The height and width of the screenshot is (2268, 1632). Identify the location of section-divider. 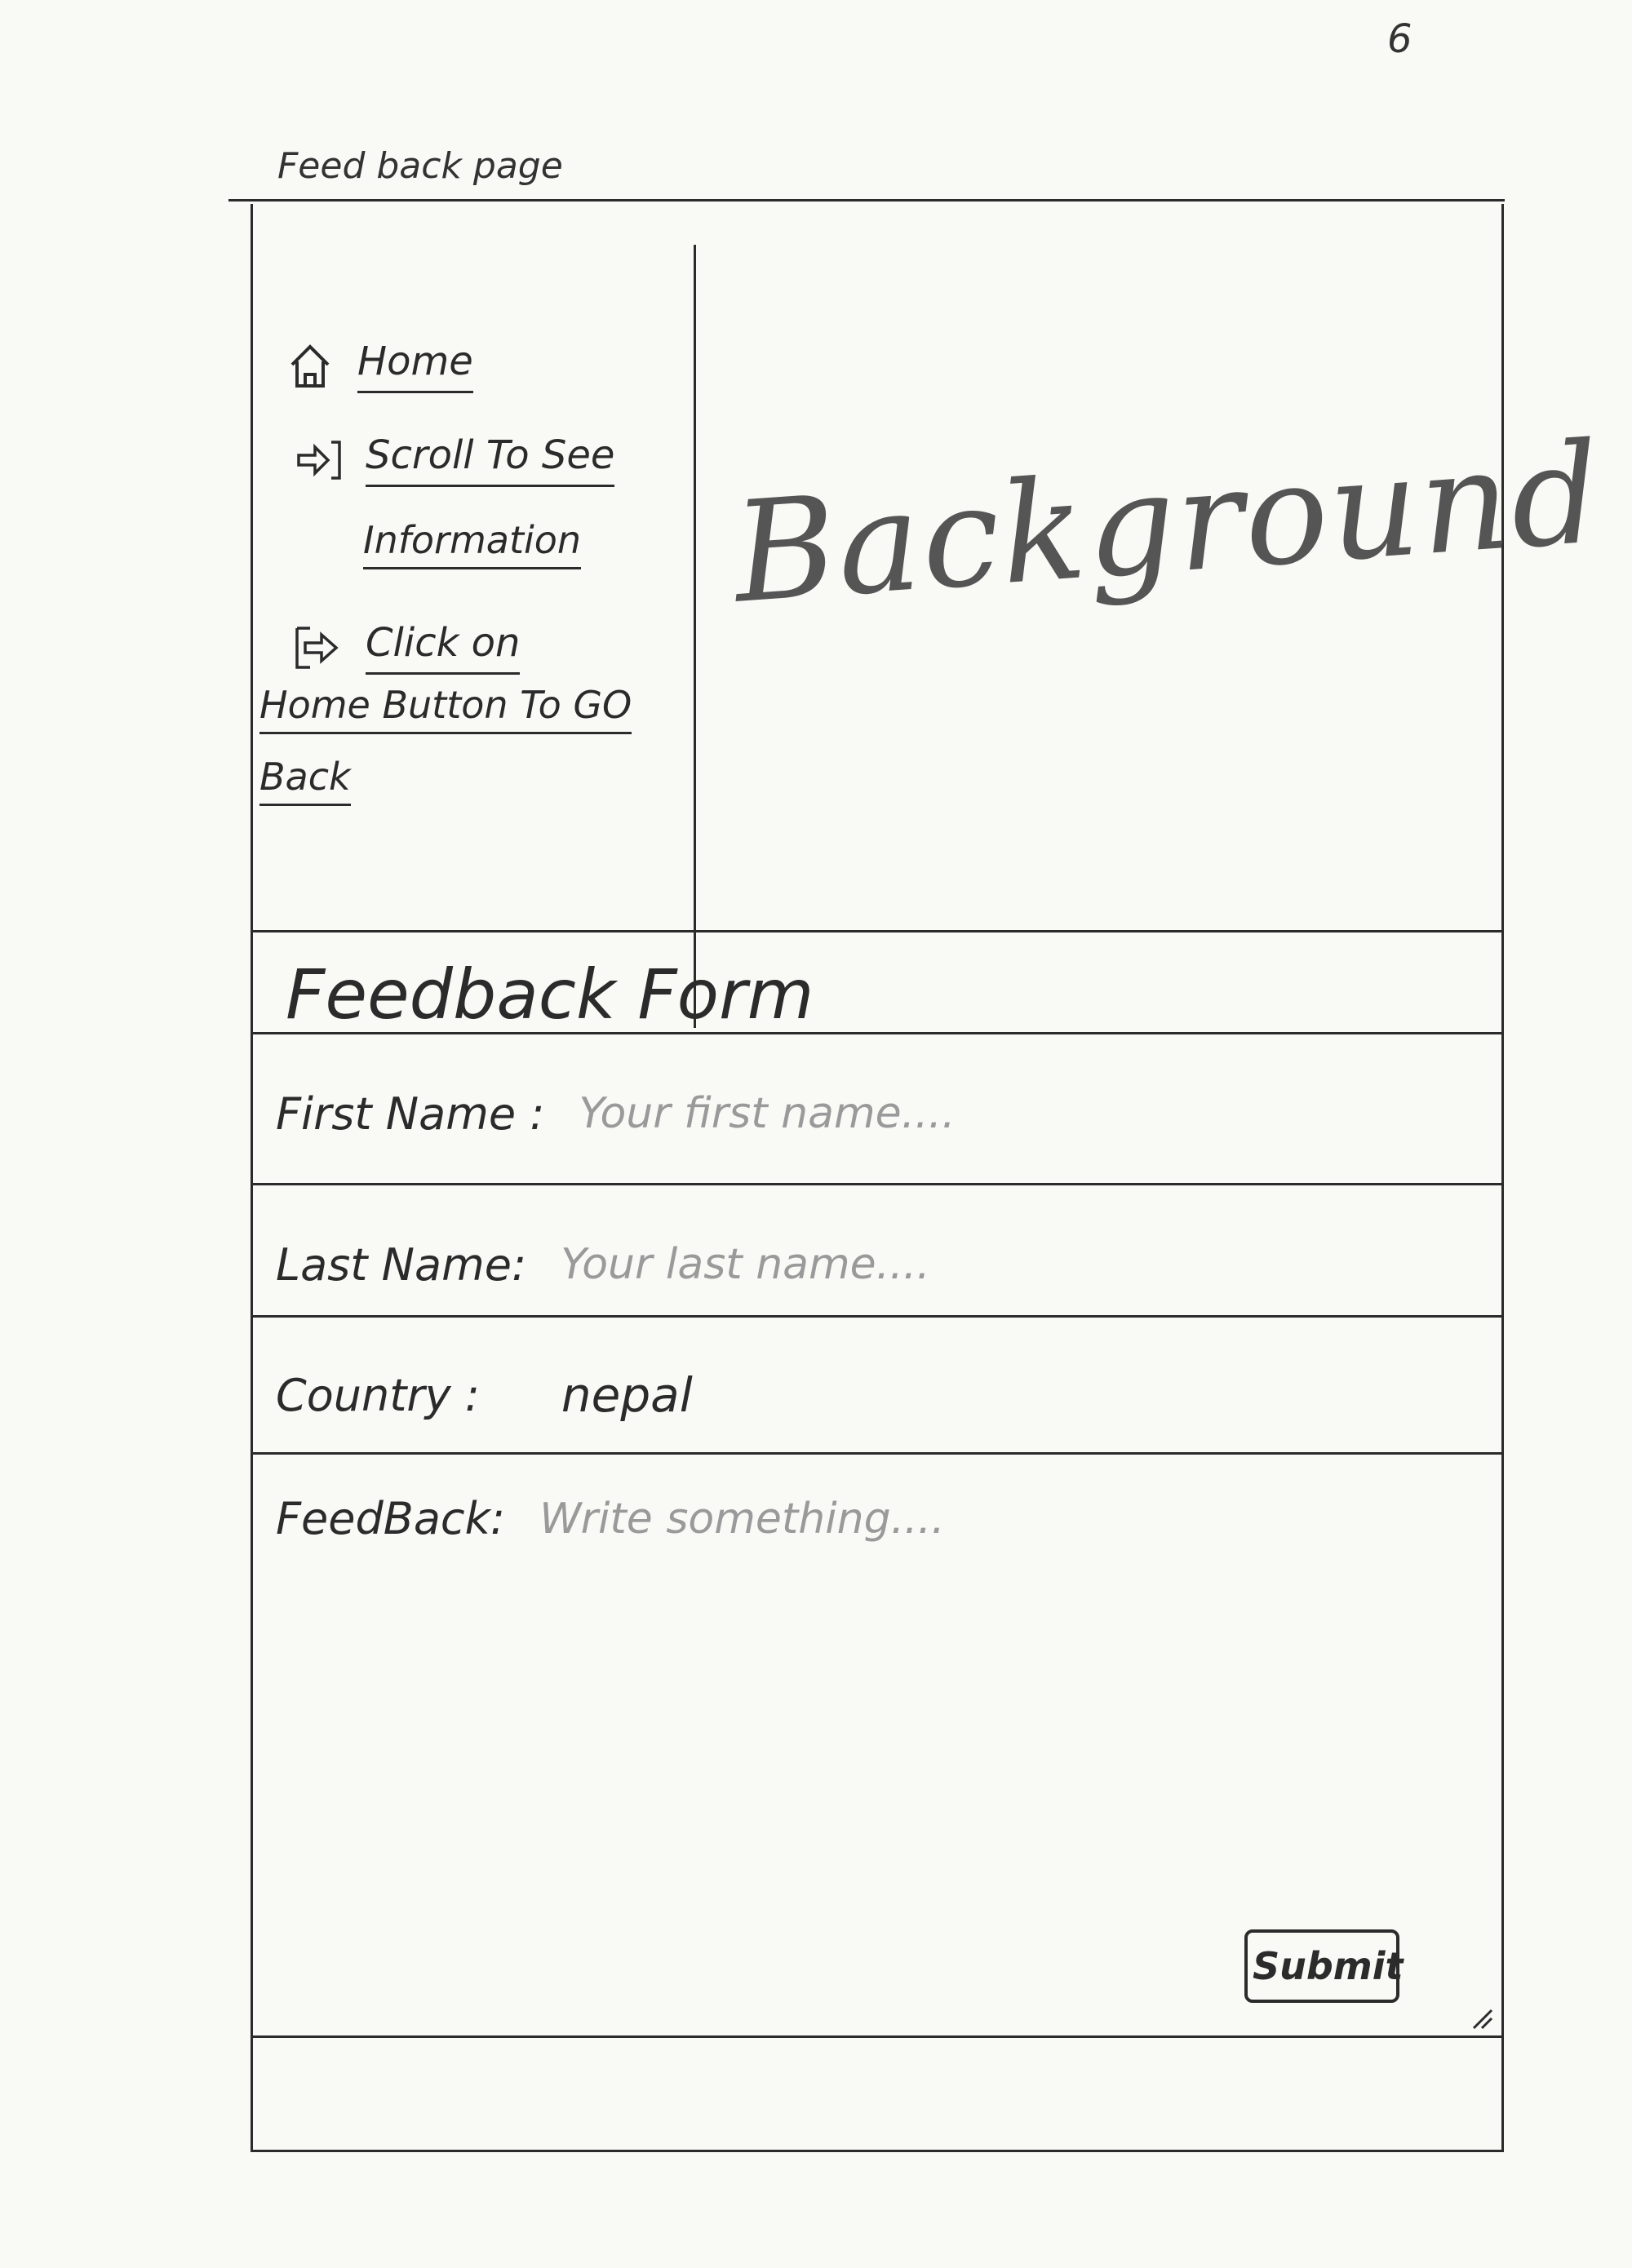
(877, 931).